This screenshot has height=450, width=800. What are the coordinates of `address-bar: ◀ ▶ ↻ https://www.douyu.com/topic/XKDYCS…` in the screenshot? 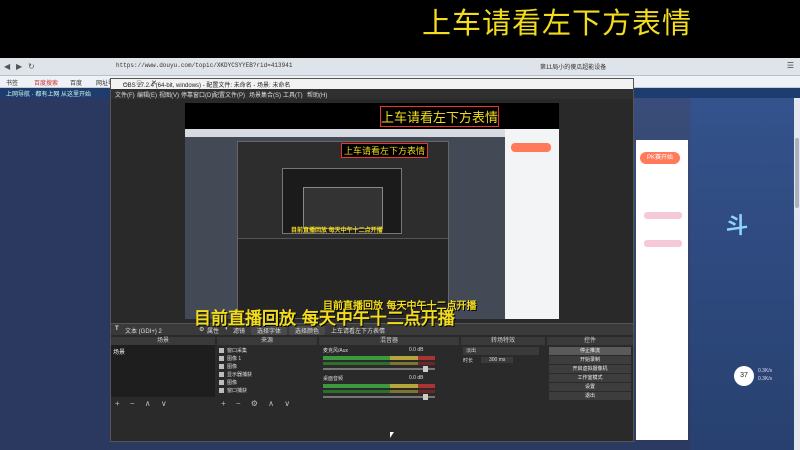 It's located at (400, 67).